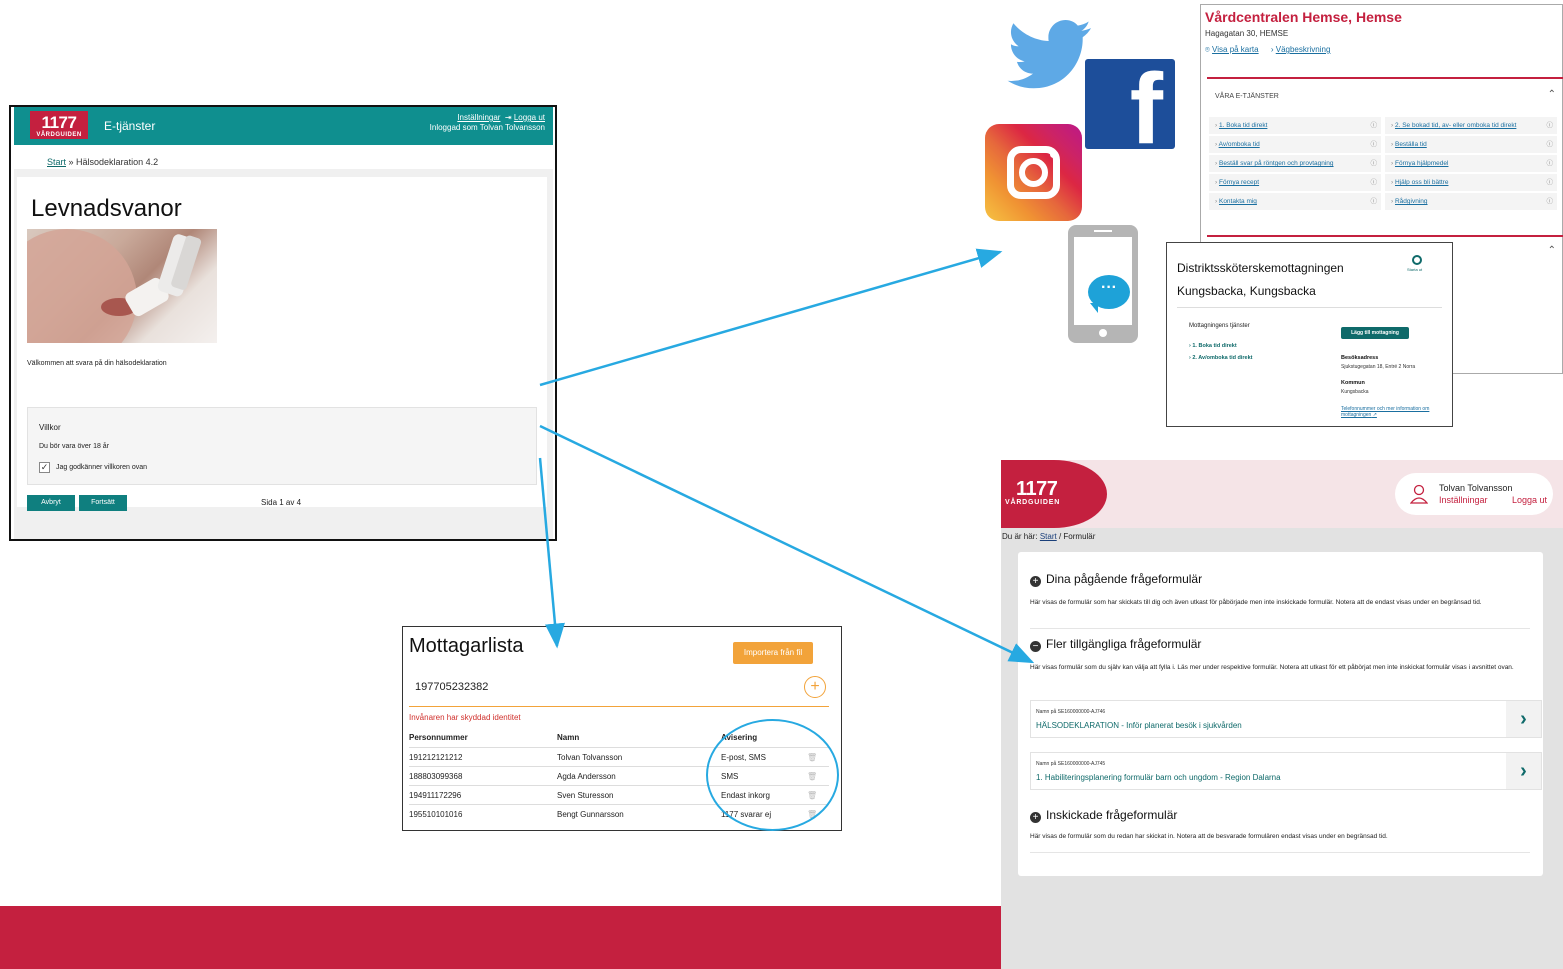  I want to click on user-icon, so click(1419, 494).